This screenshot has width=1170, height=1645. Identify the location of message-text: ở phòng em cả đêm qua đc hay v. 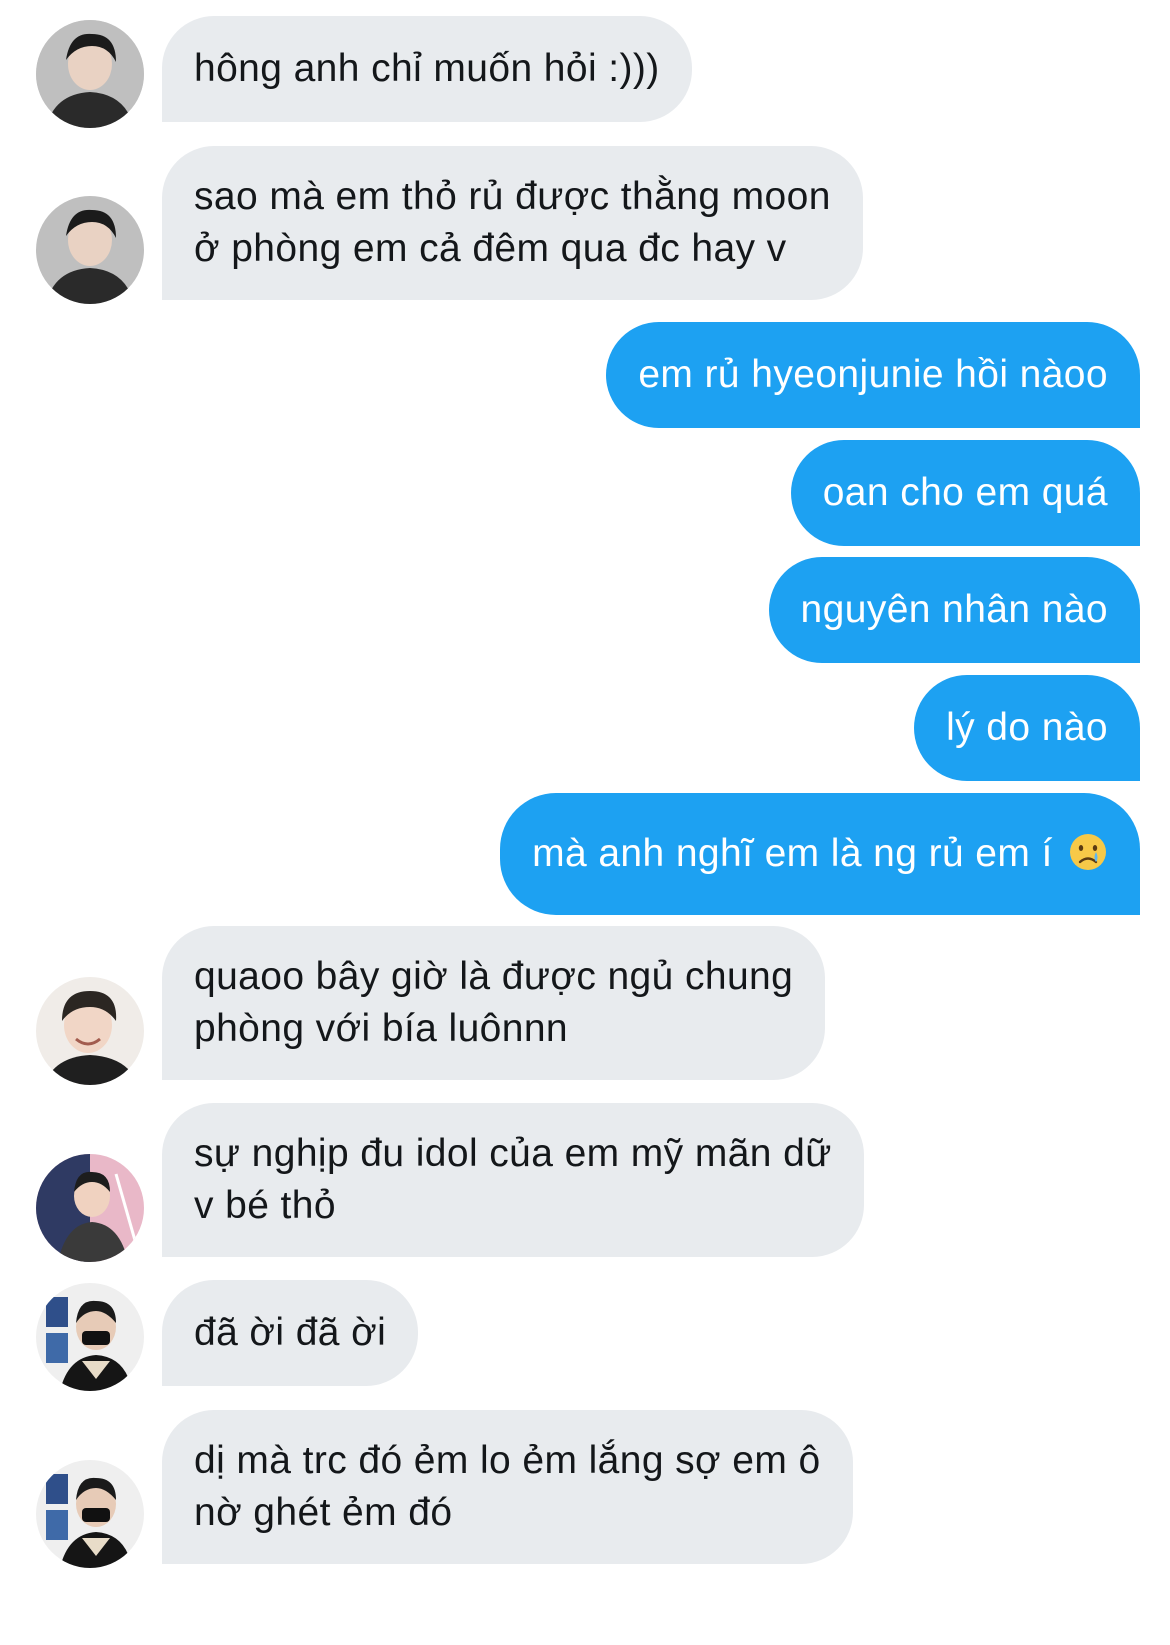
(490, 248).